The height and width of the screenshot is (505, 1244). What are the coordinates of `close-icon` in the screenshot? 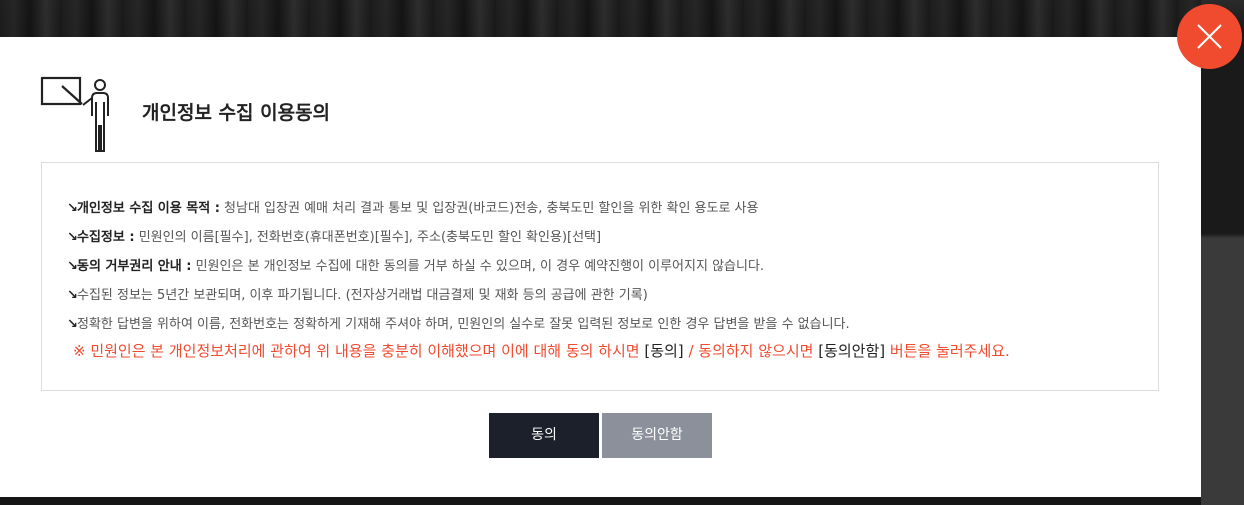 It's located at (1209, 36).